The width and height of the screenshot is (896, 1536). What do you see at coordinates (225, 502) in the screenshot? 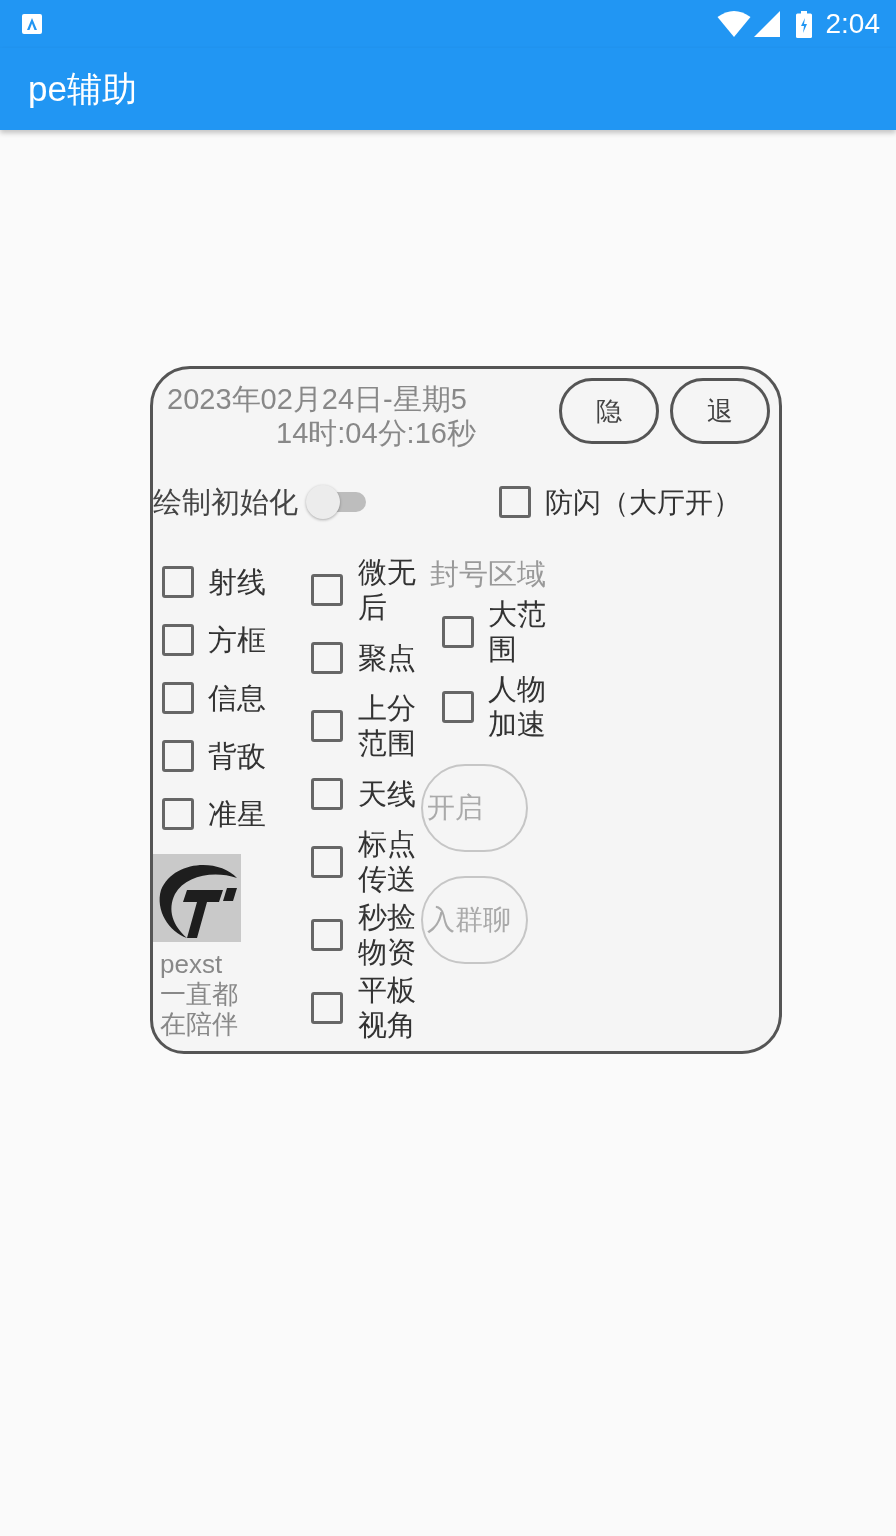
I see `switch-label: 绘制初始化` at bounding box center [225, 502].